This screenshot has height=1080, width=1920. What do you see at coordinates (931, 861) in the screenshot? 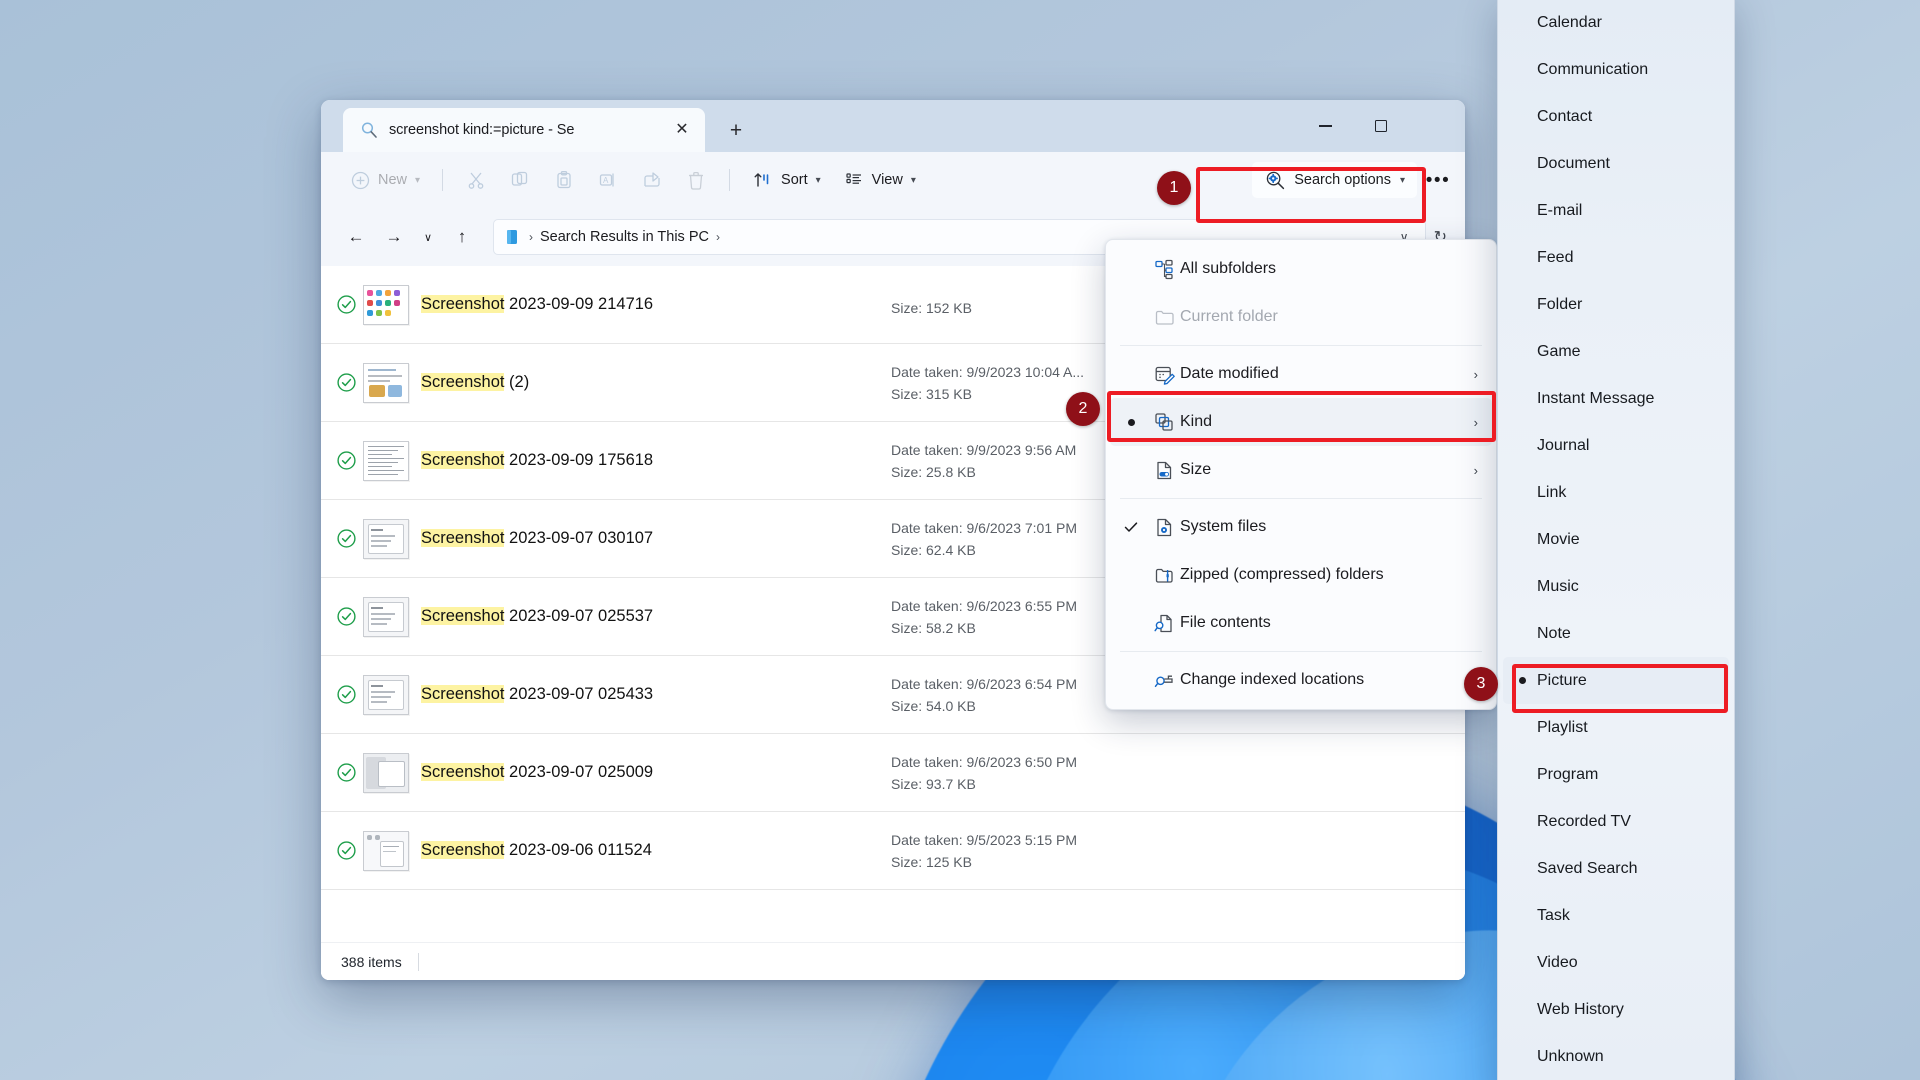
I see `file-size: Size: 125 KB` at bounding box center [931, 861].